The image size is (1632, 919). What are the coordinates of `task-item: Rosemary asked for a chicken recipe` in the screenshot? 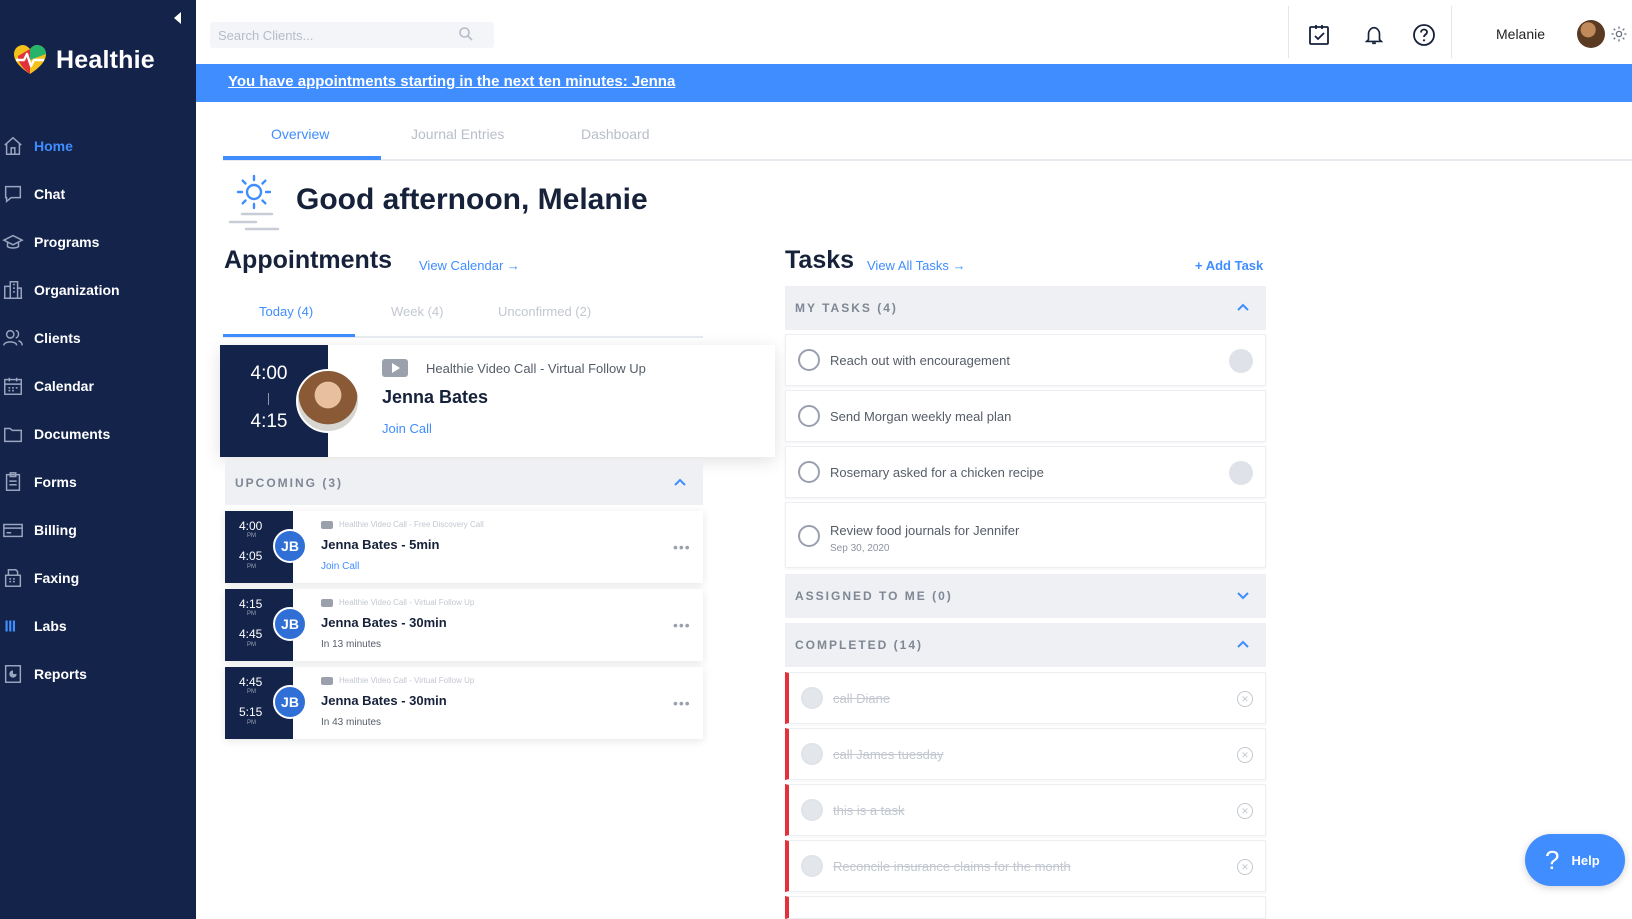 It's located at (1025, 472).